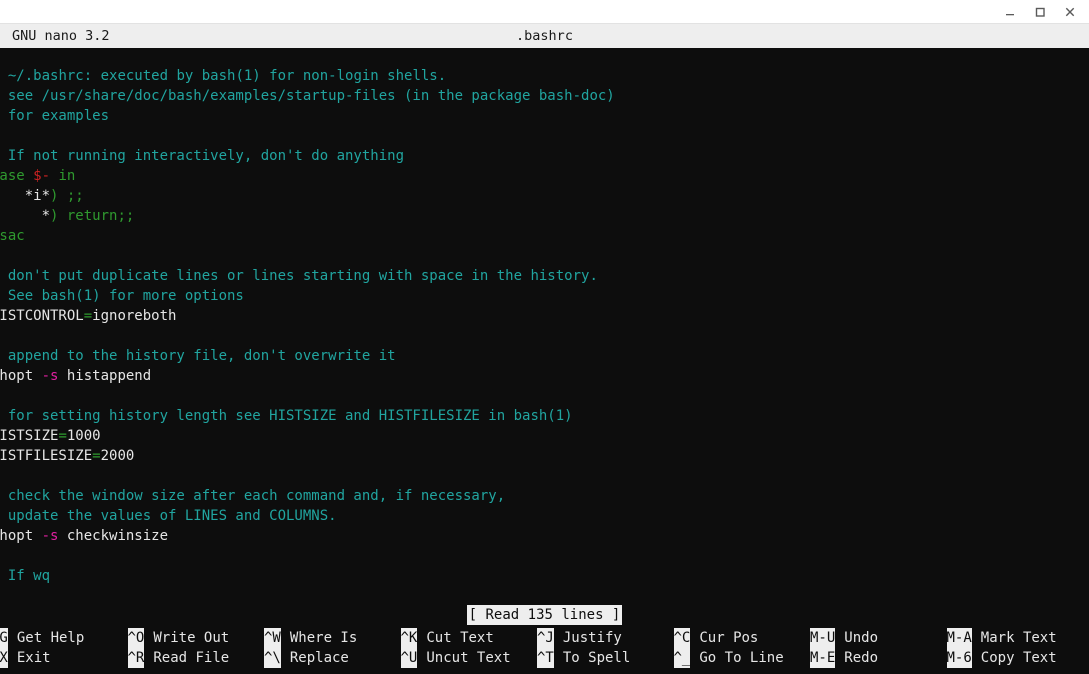 Image resolution: width=1089 pixels, height=674 pixels. Describe the element at coordinates (409, 658) in the screenshot. I see `shortcut-key: ^U` at that location.